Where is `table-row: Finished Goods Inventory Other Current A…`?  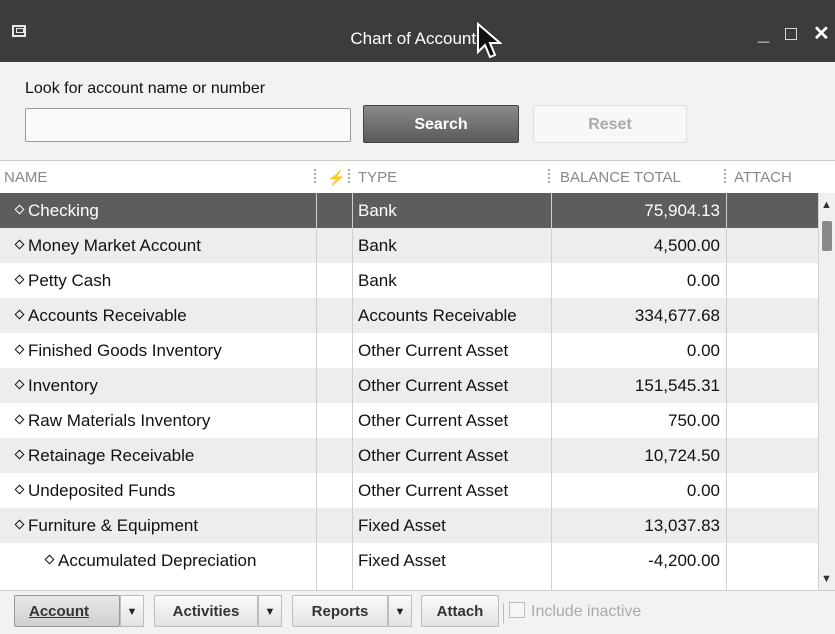
table-row: Finished Goods Inventory Other Current A… is located at coordinates (409, 350).